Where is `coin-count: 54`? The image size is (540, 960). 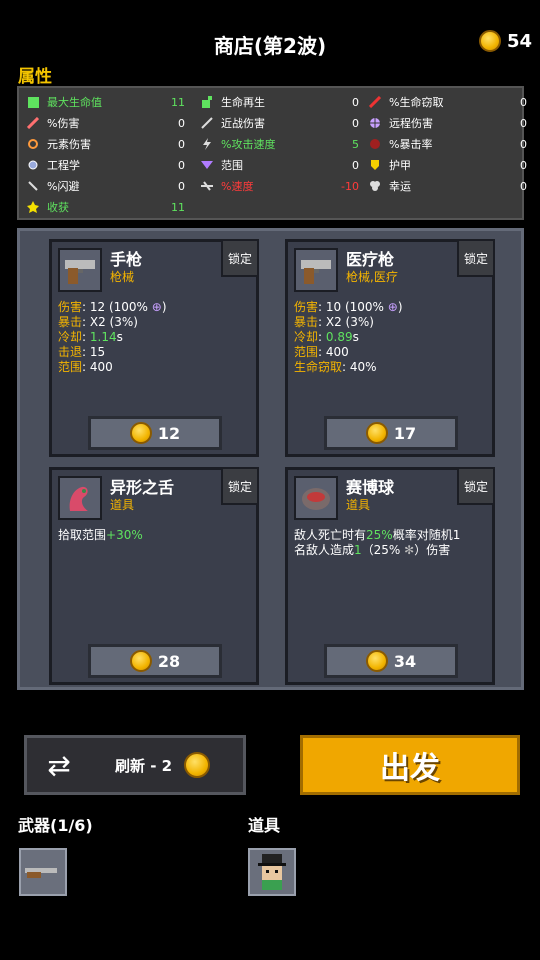
coin-count: 54 is located at coordinates (519, 41).